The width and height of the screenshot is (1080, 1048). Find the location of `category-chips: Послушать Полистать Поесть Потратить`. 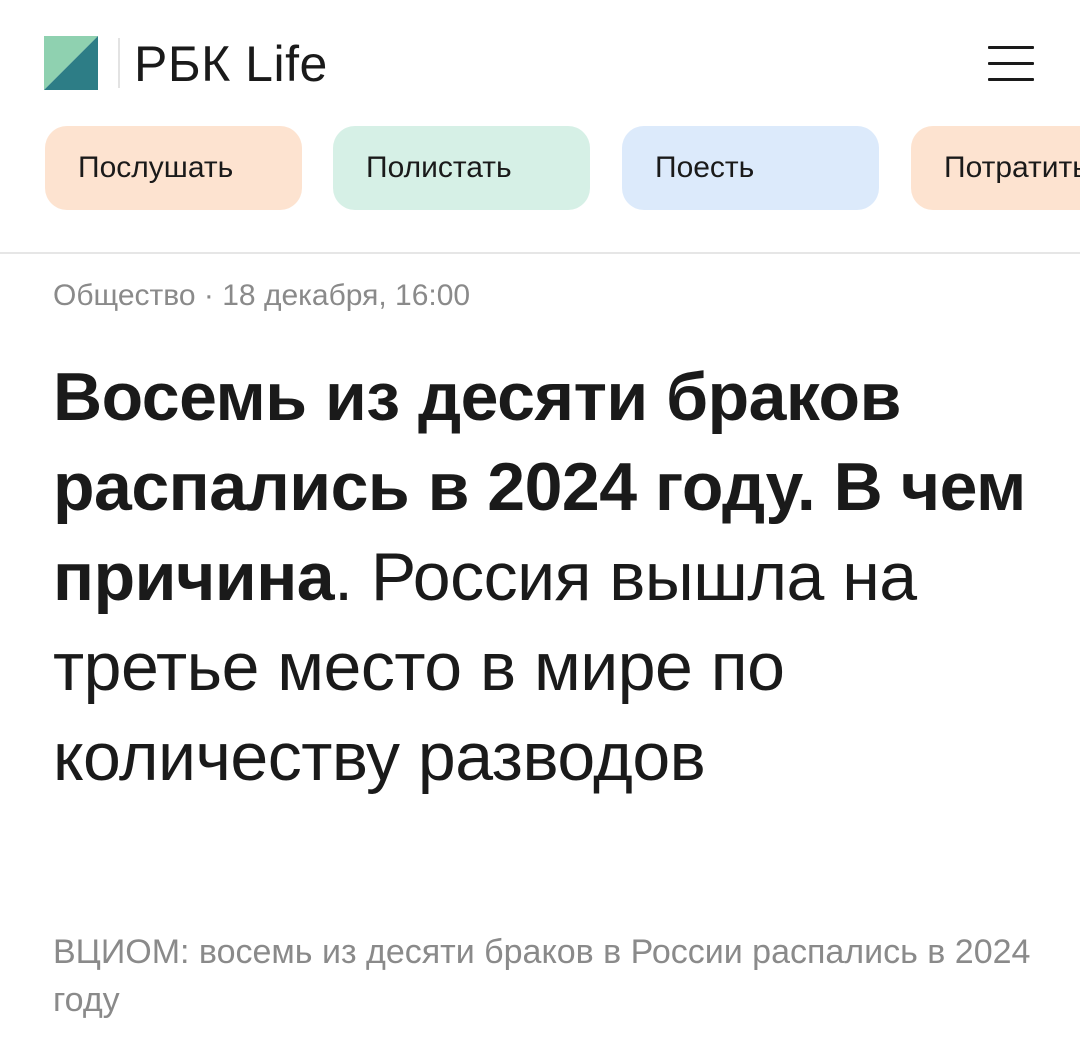

category-chips: Послушать Полистать Поесть Потратить is located at coordinates (540, 169).